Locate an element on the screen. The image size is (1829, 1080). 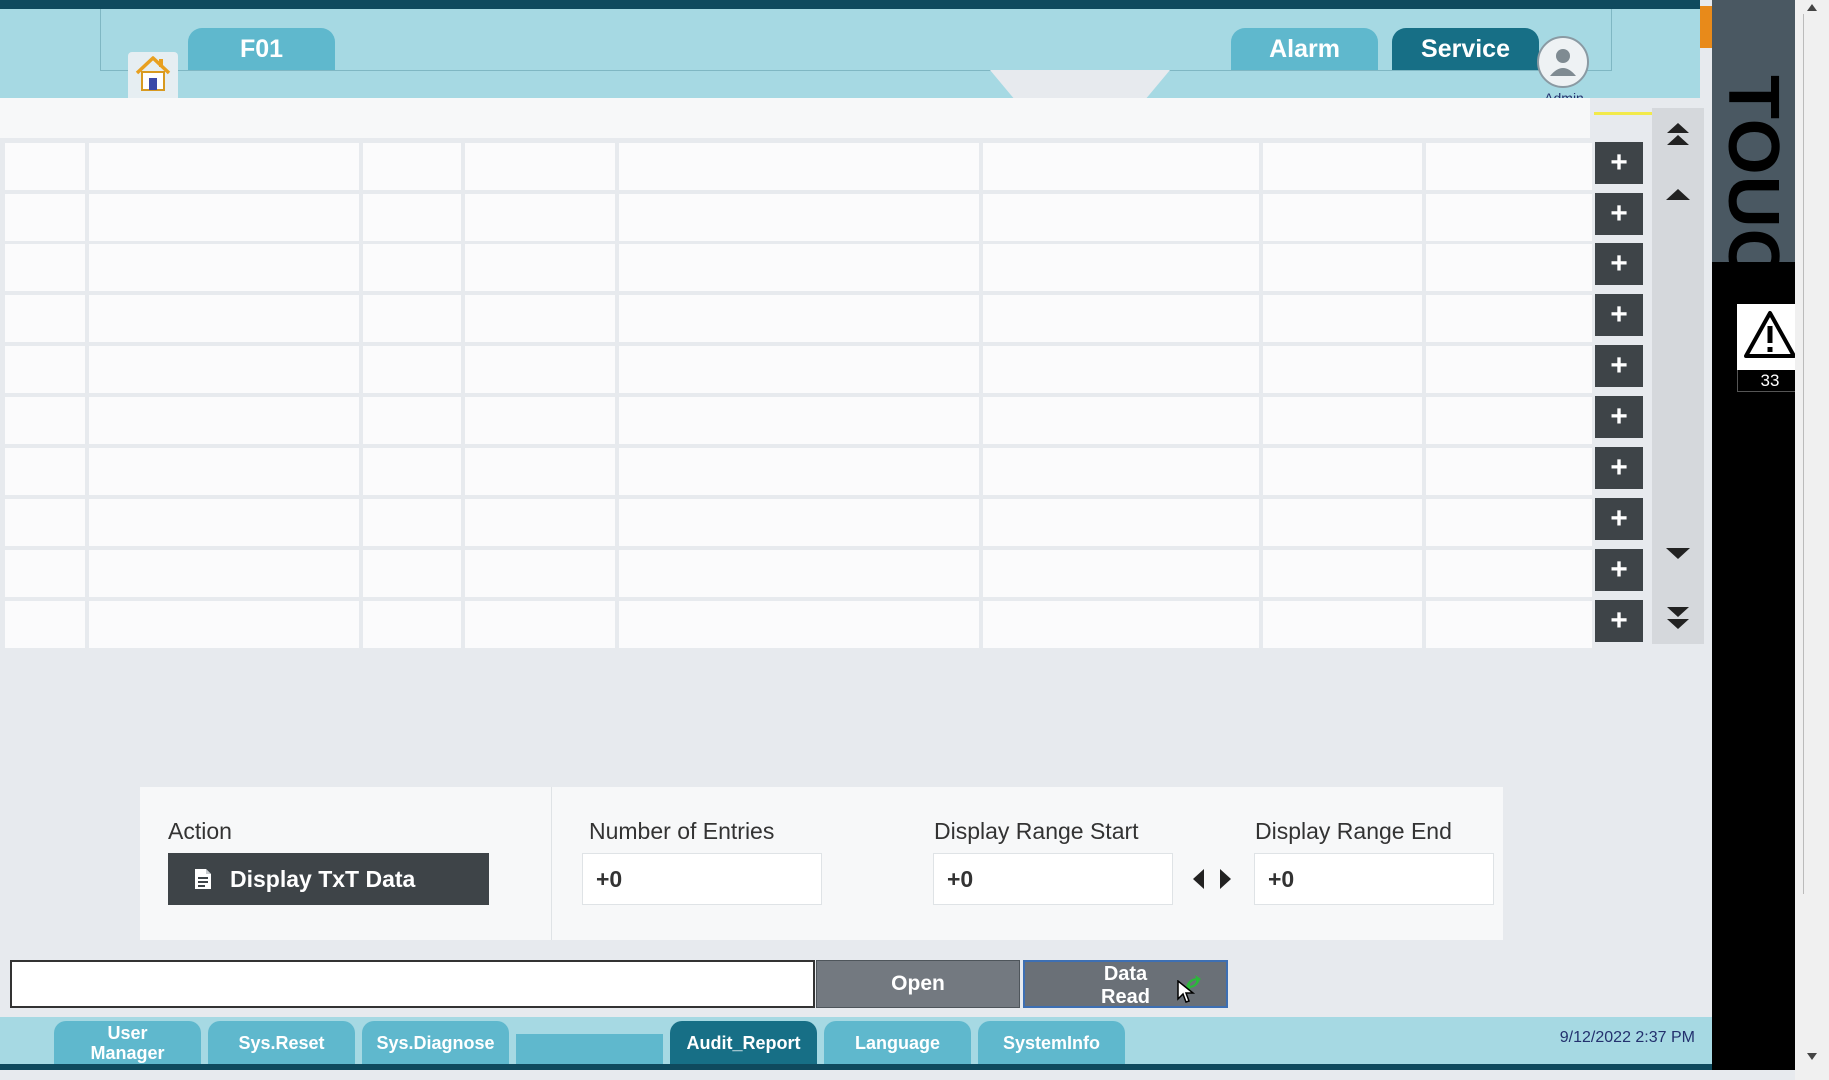
range-next-button is located at coordinates (1227, 879).